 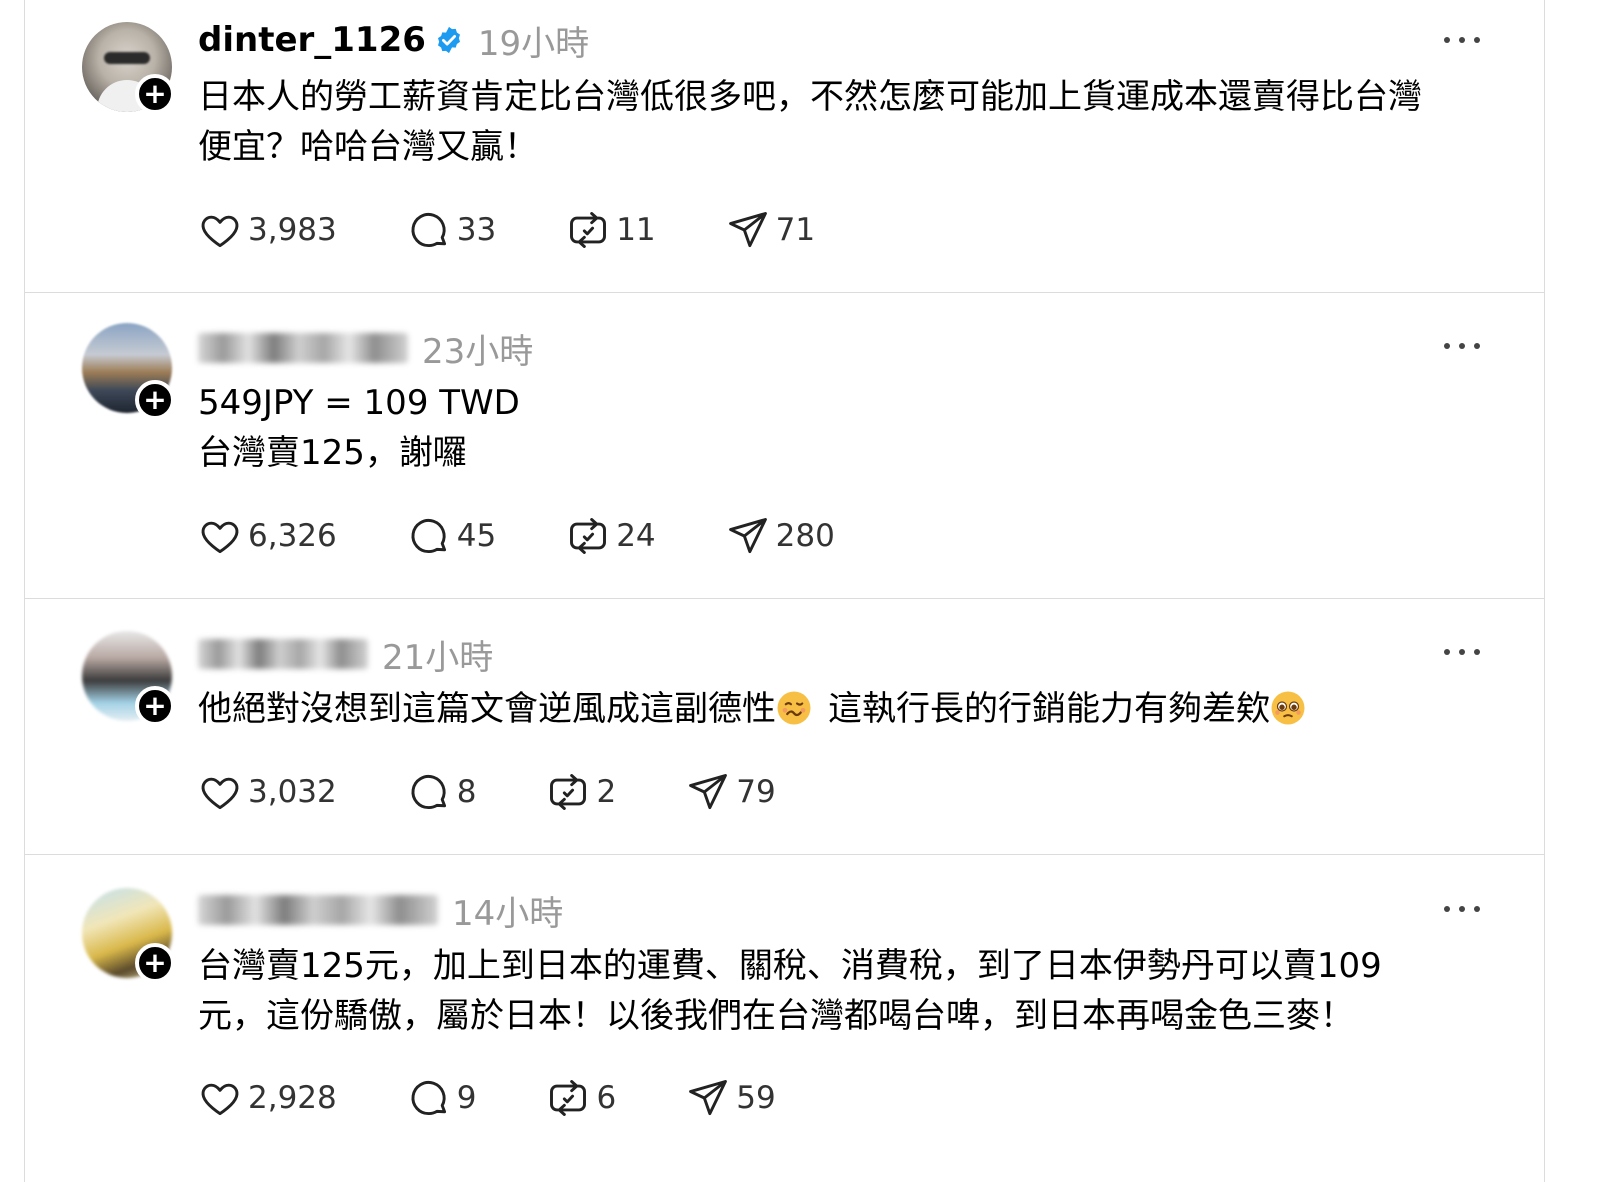 I want to click on username: dinter_1126, so click(x=312, y=40).